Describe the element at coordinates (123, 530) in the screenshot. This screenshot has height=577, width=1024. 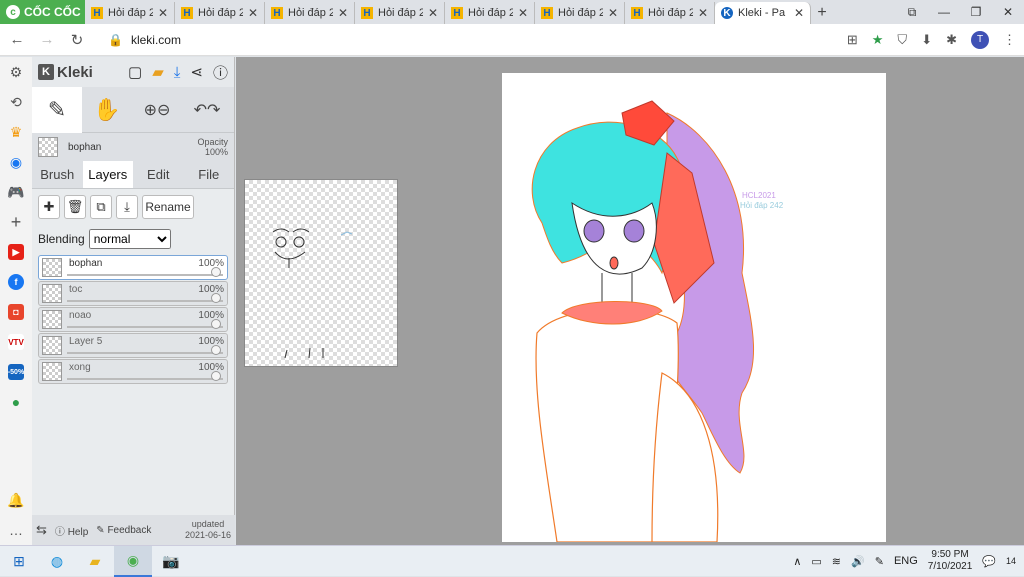
I see `feedback-link: ✎ Feedback` at that location.